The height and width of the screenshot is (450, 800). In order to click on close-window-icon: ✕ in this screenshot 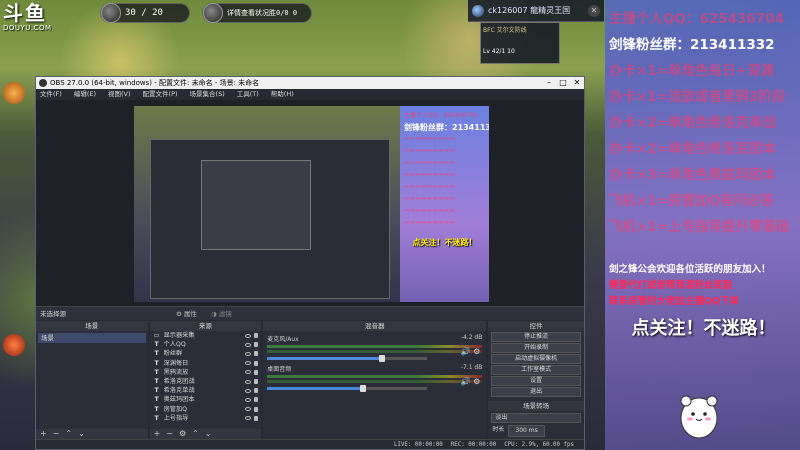, I will do `click(577, 83)`.